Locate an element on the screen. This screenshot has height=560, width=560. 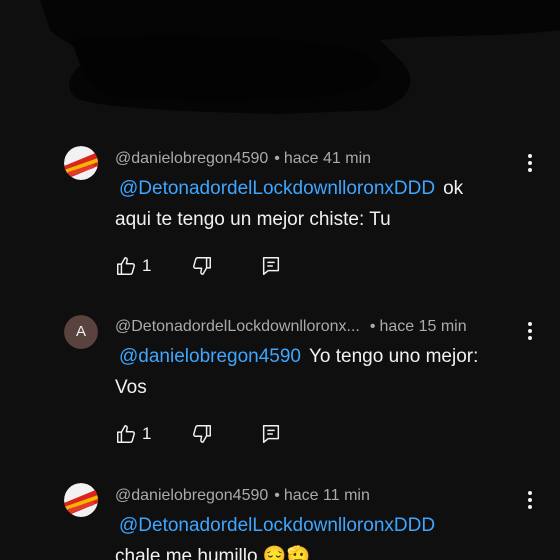
comment-rest-text: Vos is located at coordinates (131, 387).